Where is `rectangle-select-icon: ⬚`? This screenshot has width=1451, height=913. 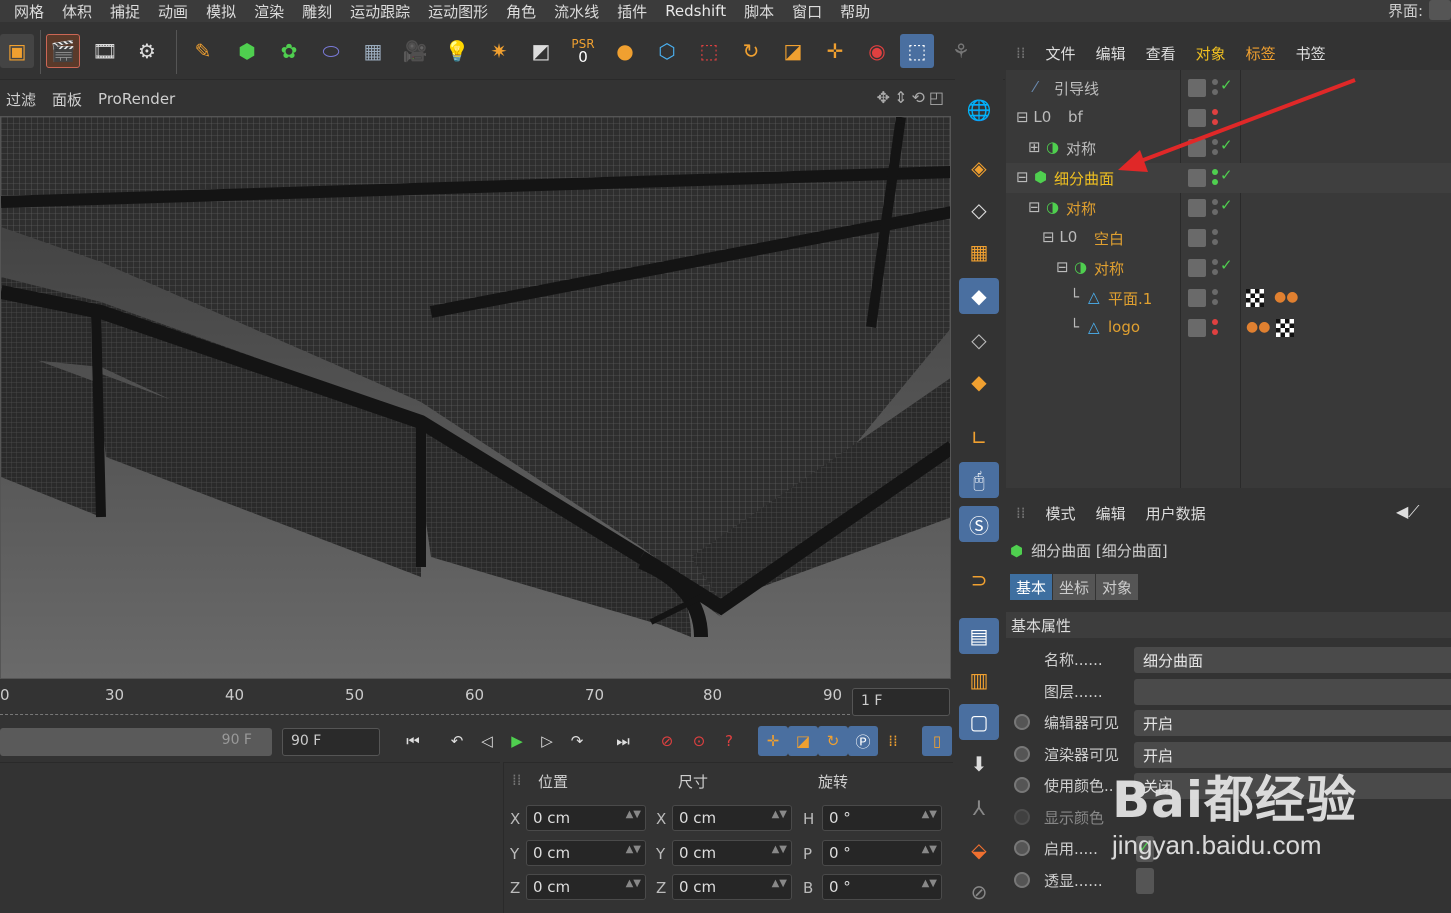 rectangle-select-icon: ⬚ is located at coordinates (917, 51).